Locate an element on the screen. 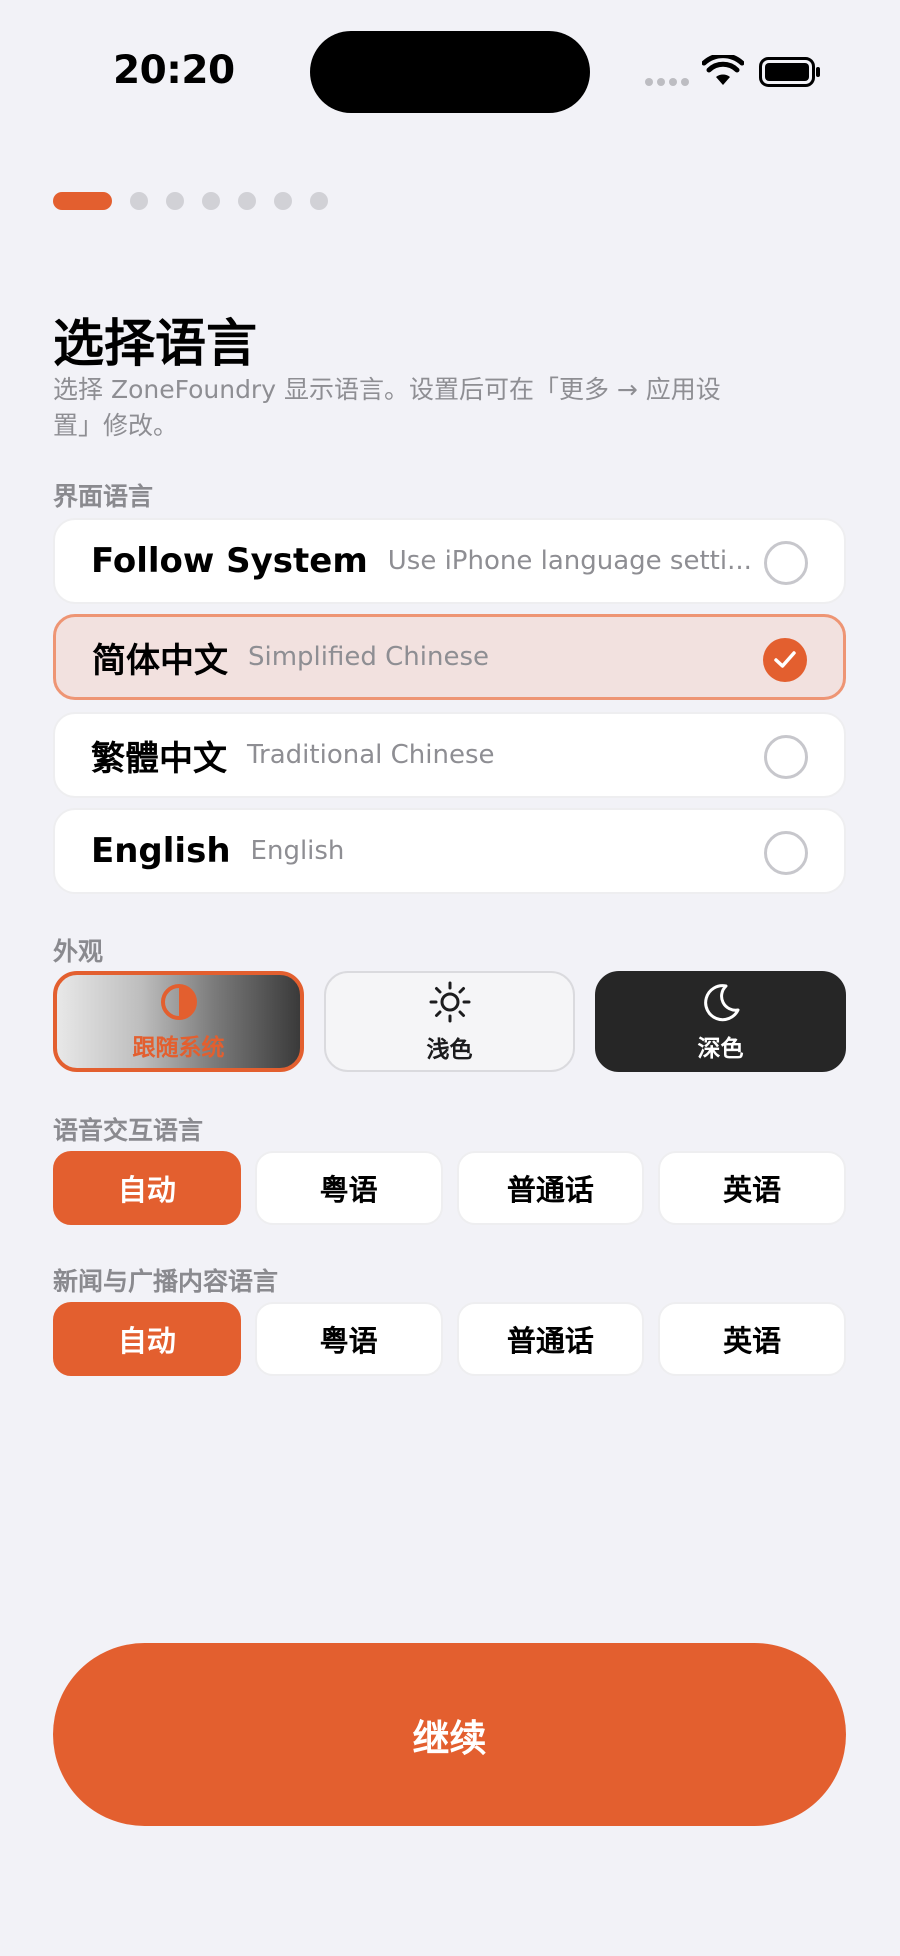 This screenshot has height=1956, width=900. appearance-option-label: 跟随系统 is located at coordinates (178, 1047).